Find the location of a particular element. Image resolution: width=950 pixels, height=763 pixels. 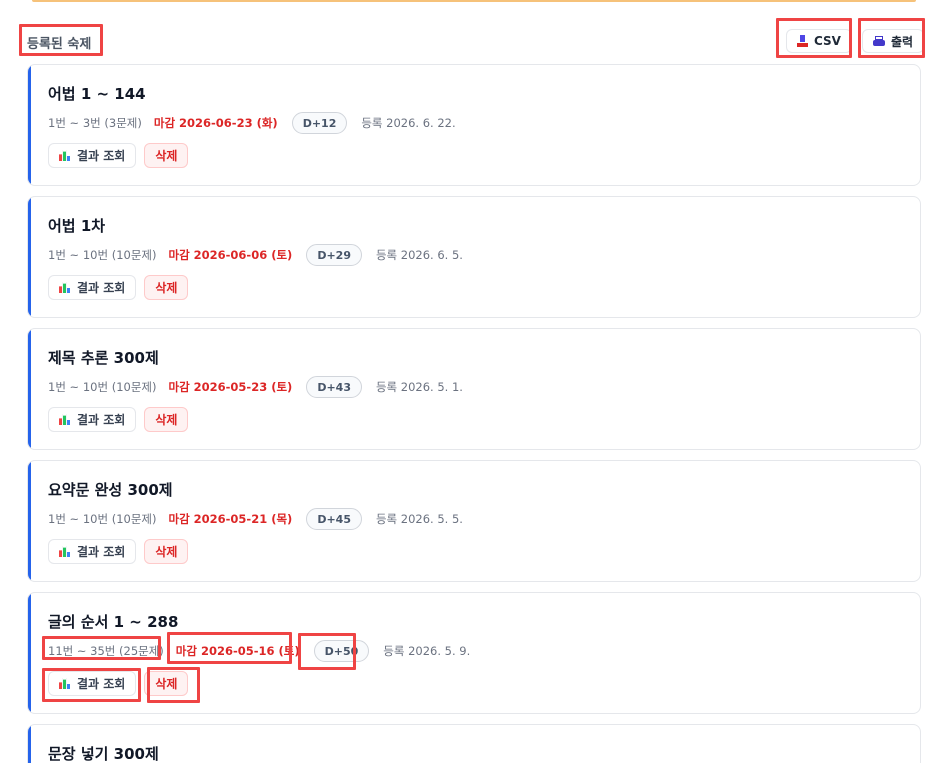

question-range: 1번 ~ 3번 (3문제) is located at coordinates (95, 123).